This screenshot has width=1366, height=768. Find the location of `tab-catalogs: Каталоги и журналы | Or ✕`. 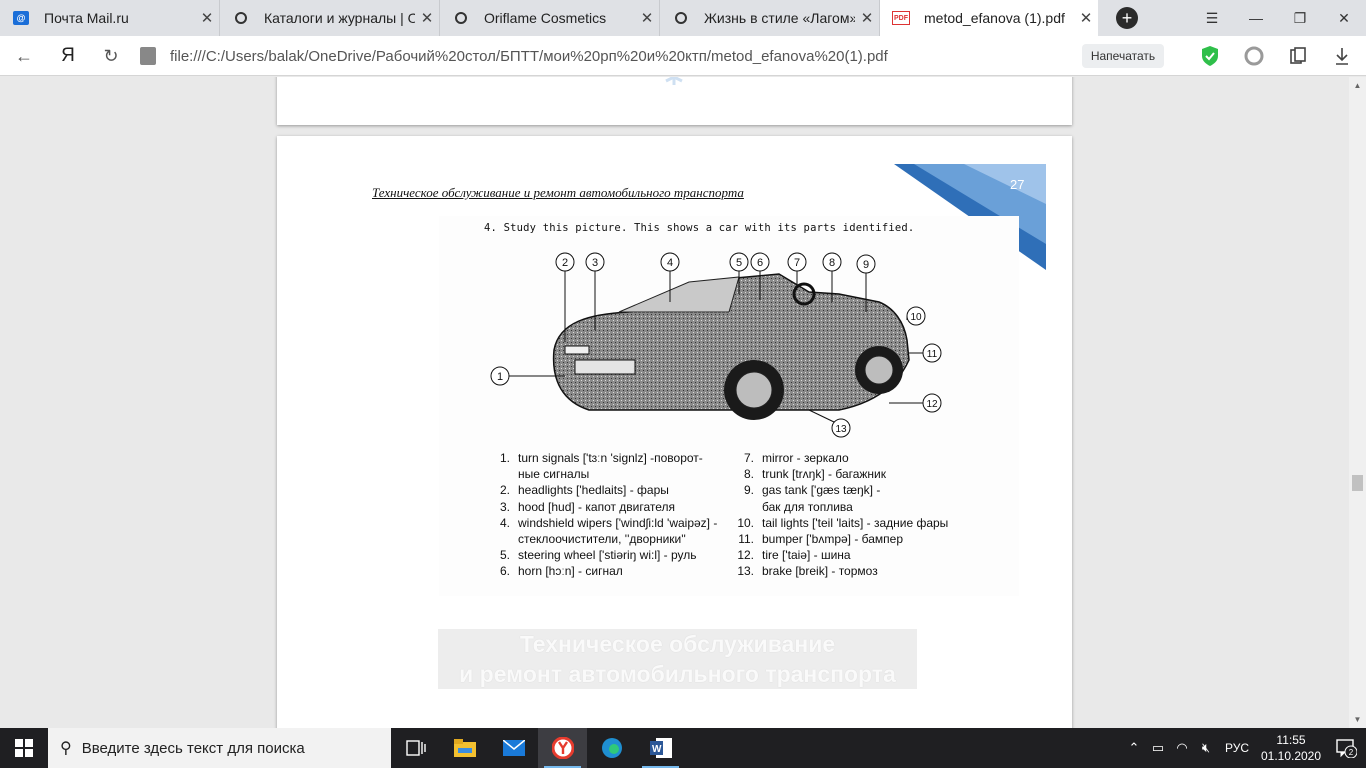

tab-catalogs: Каталоги и журналы | Or ✕ is located at coordinates (330, 18).